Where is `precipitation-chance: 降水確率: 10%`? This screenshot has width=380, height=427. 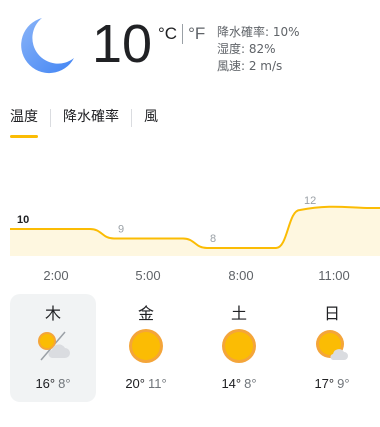
precipitation-chance: 降水確率: 10% is located at coordinates (258, 32).